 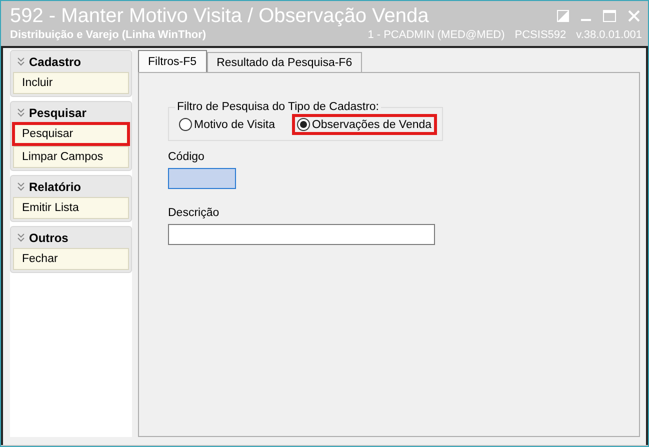 What do you see at coordinates (563, 16) in the screenshot?
I see `restore-icon` at bounding box center [563, 16].